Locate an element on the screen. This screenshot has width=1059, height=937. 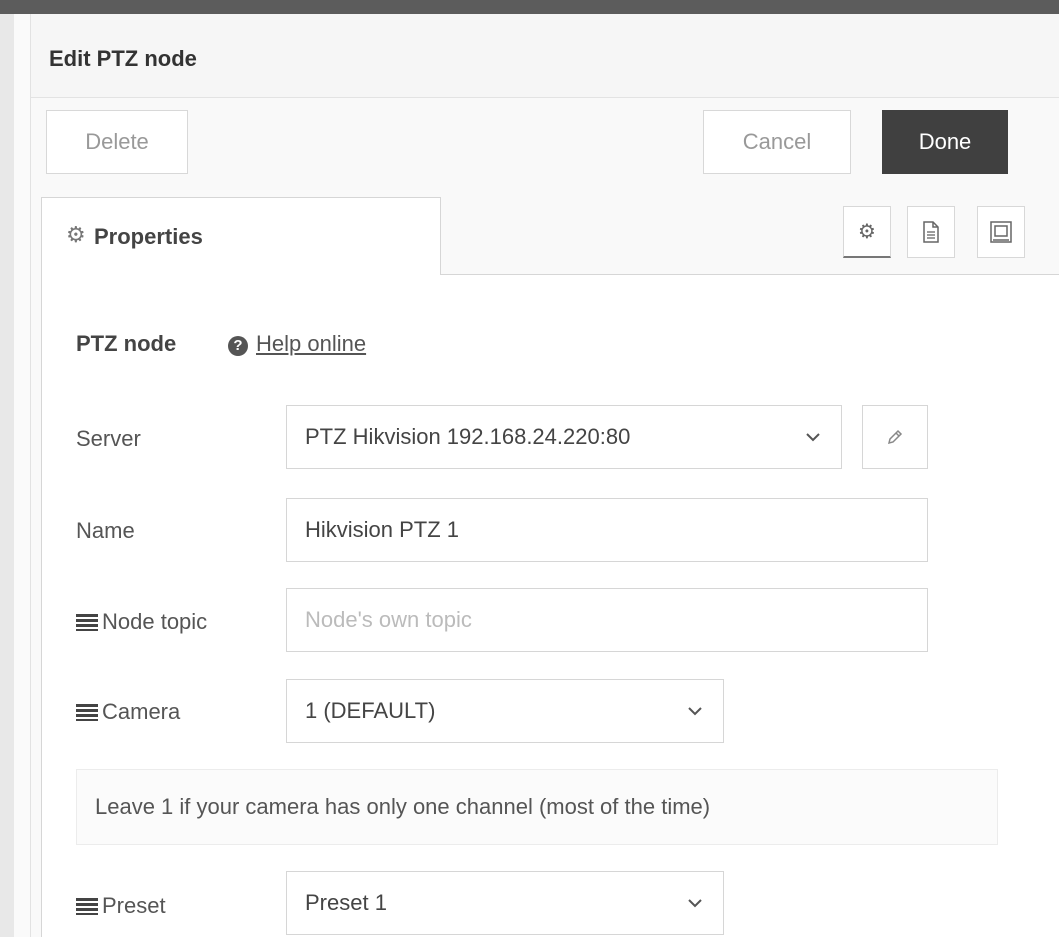
document-icon is located at coordinates (931, 232).